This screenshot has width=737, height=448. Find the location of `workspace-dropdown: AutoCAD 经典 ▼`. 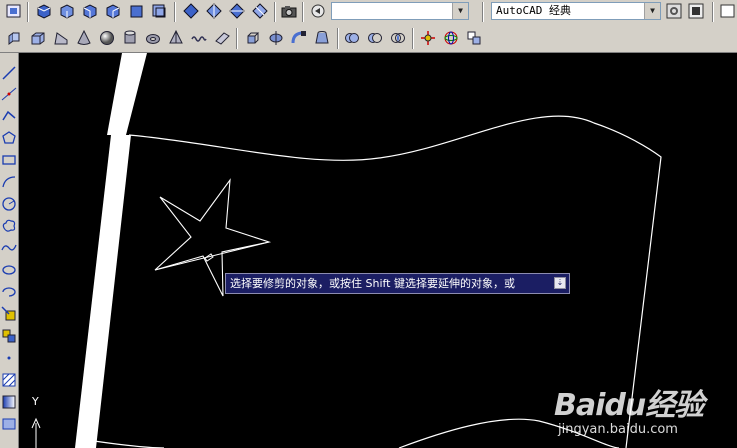

workspace-dropdown: AutoCAD 经典 ▼ is located at coordinates (576, 11).